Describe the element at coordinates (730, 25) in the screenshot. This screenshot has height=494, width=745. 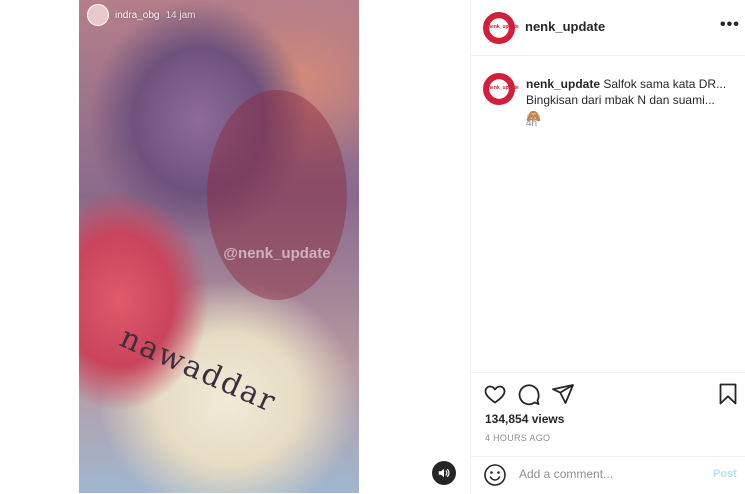
I see `more-options-icon: •••` at that location.